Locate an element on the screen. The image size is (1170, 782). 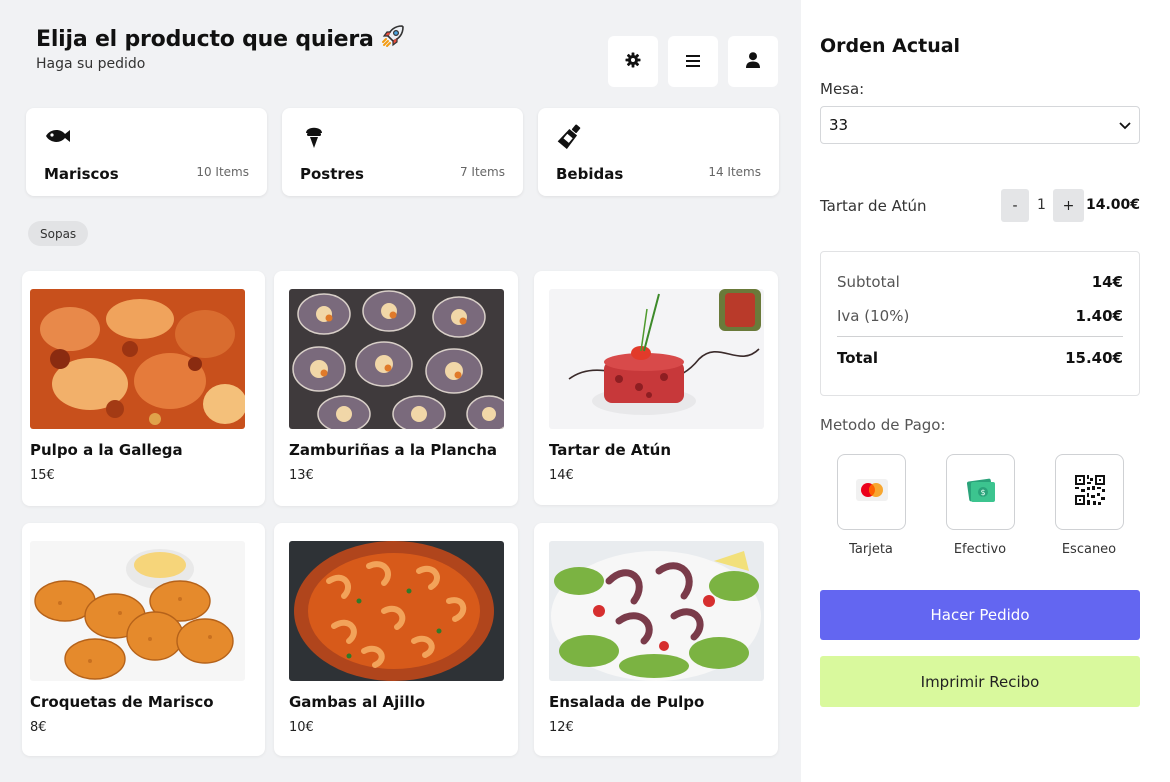
order-title: Orden Actual is located at coordinates (890, 46).